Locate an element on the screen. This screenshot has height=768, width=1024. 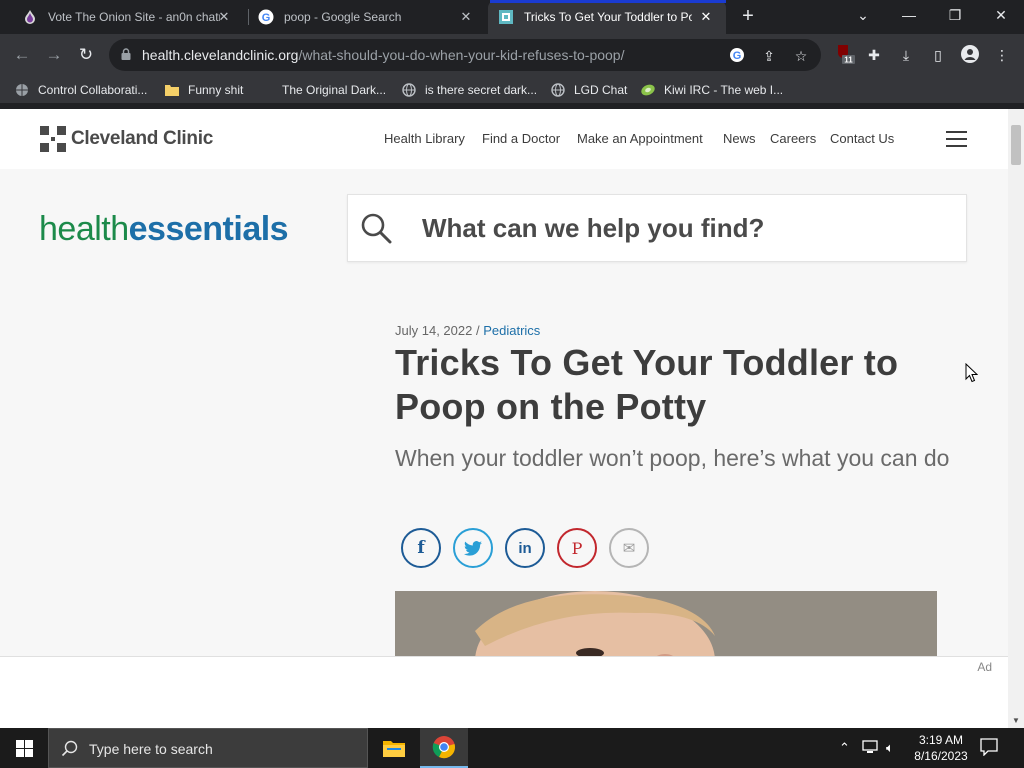
forward-arrow-icon: → is located at coordinates (54, 55).